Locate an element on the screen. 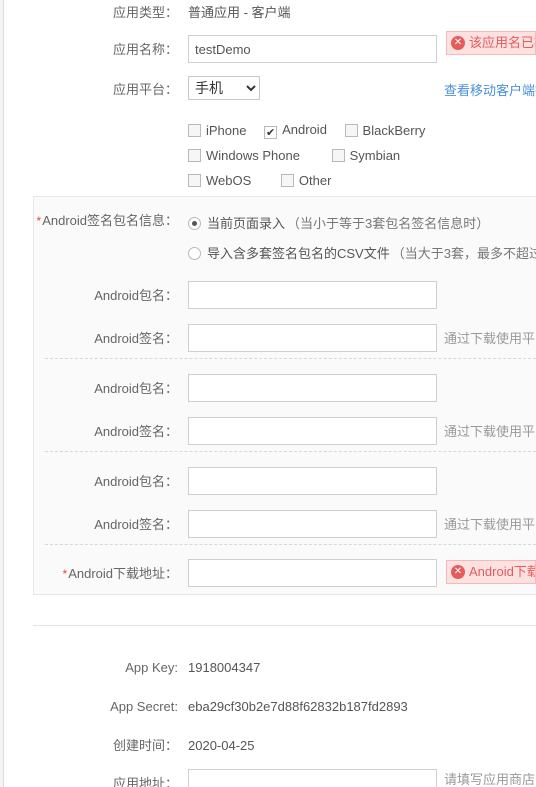  checkbox-blackberry: BlackBerry is located at coordinates (385, 131).